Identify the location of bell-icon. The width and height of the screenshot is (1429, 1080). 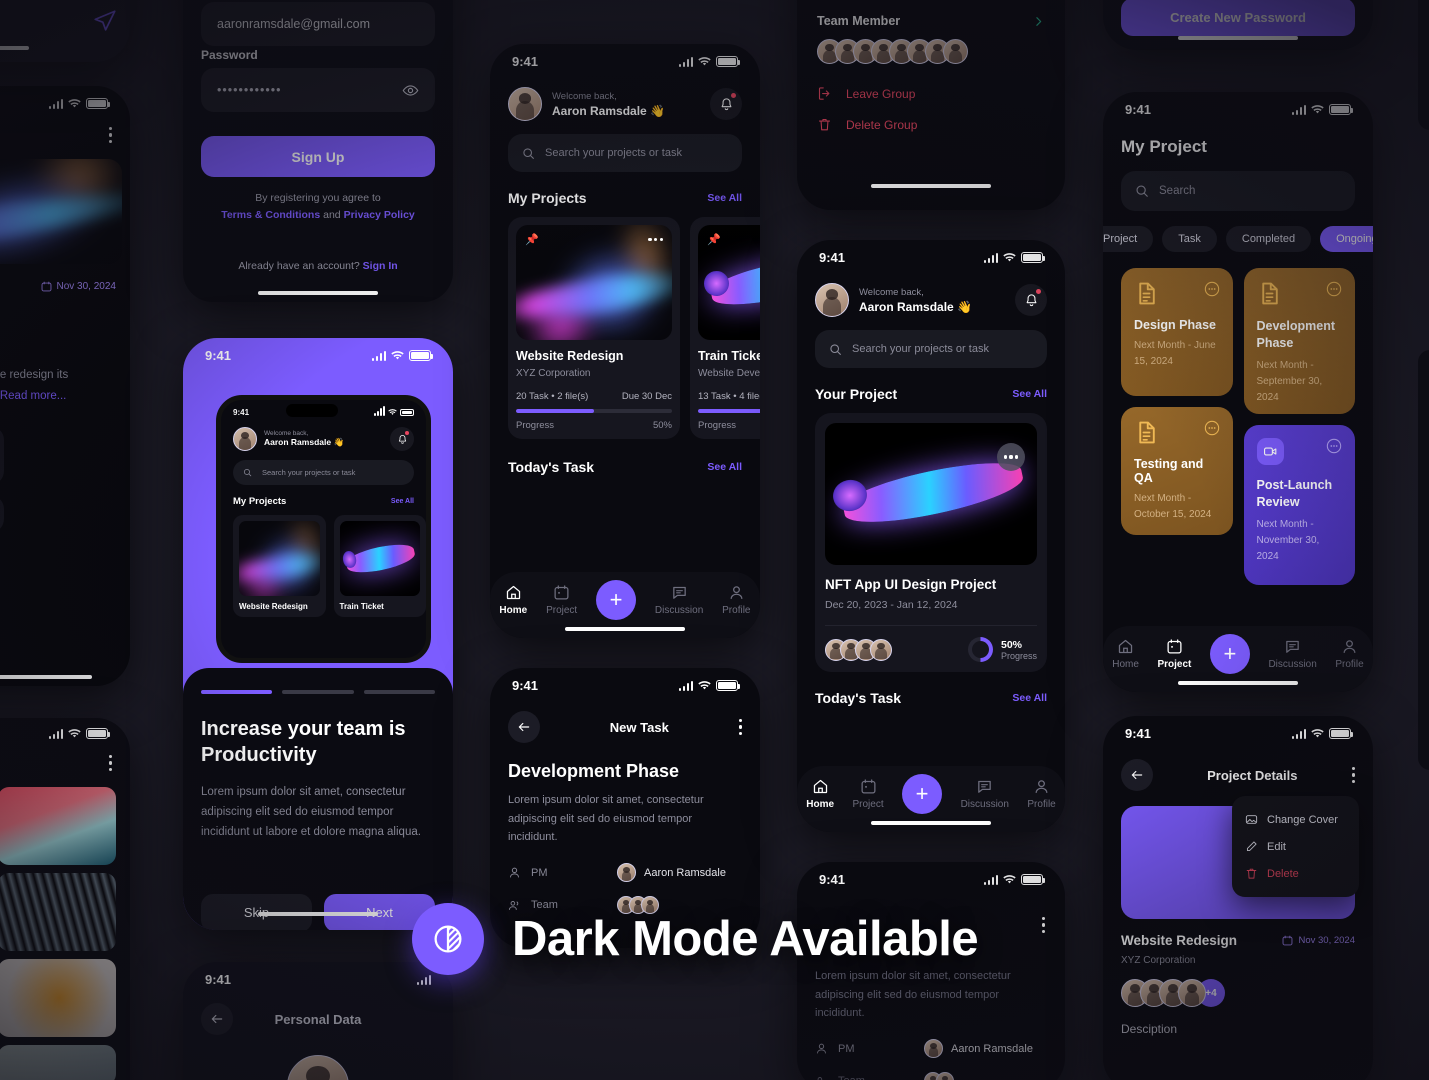
(402, 439).